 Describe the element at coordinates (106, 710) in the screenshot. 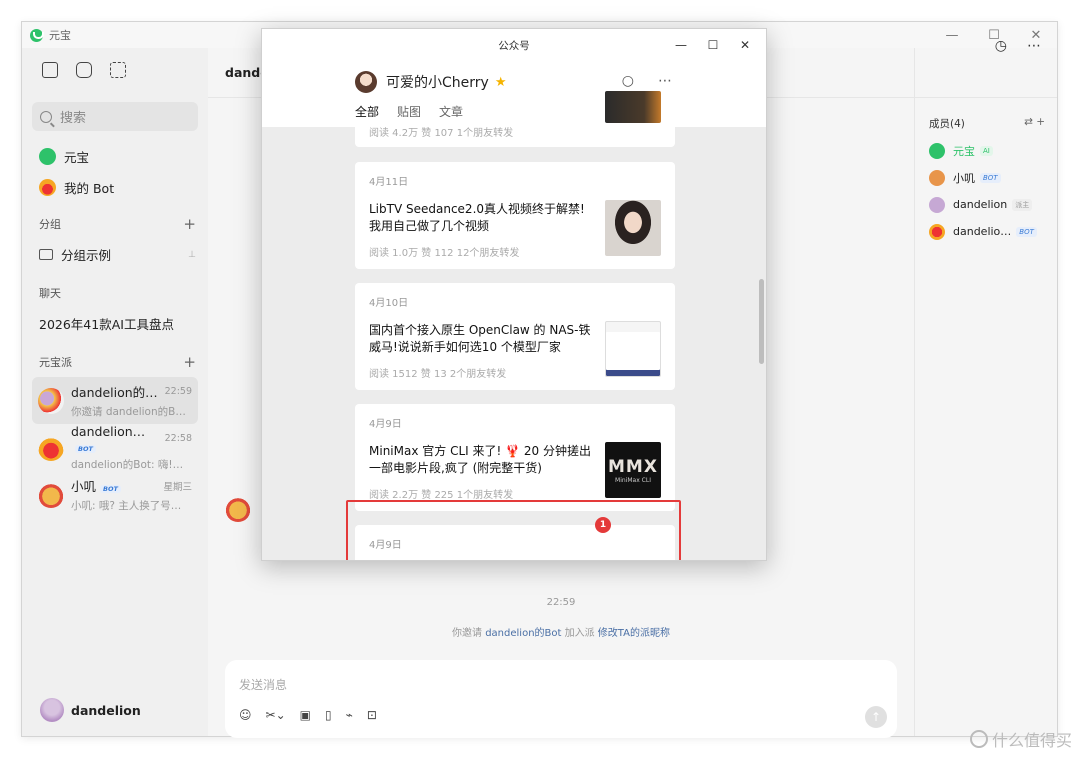

I see `user-name: dandelion` at that location.